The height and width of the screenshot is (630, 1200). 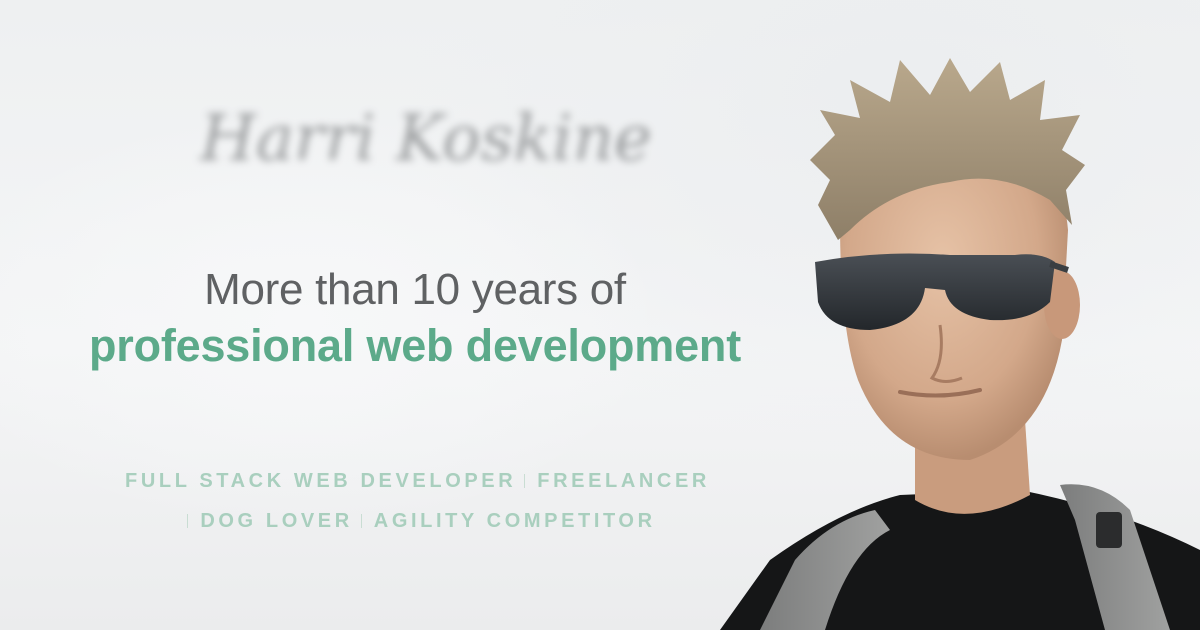 I want to click on role-agility: AGILITY COMPETITOR, so click(x=514, y=521).